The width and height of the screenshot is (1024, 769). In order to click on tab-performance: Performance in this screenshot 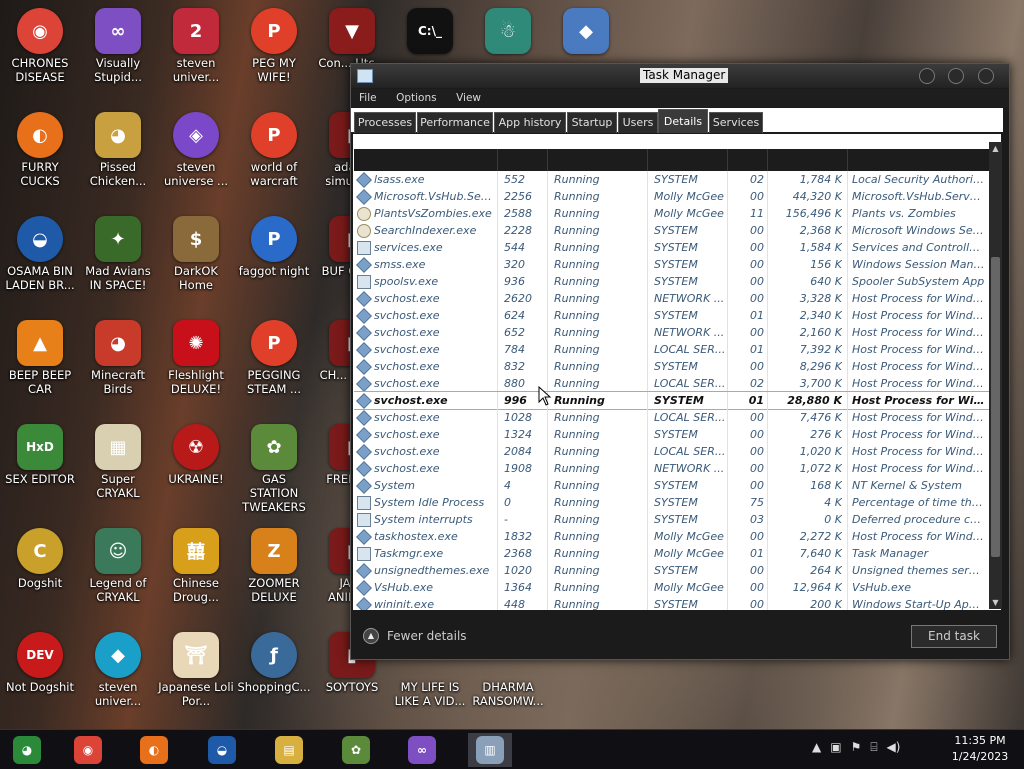, I will do `click(455, 122)`.